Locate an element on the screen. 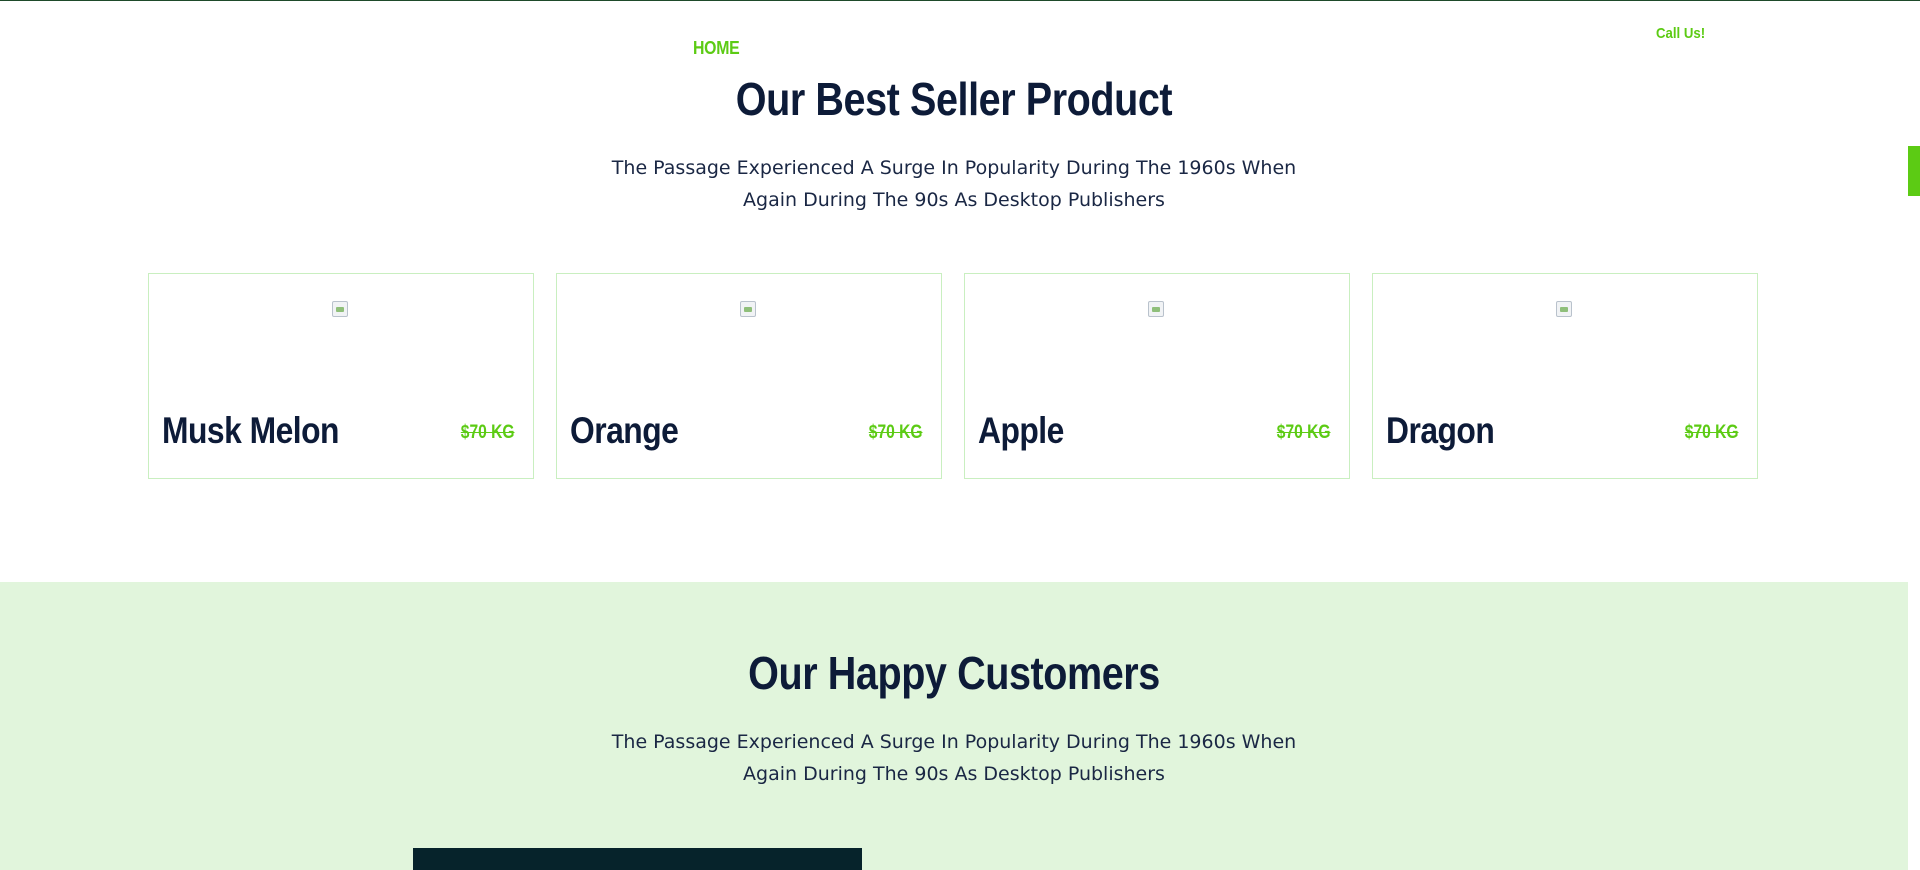 This screenshot has width=1920, height=870. top-border is located at coordinates (960, 0).